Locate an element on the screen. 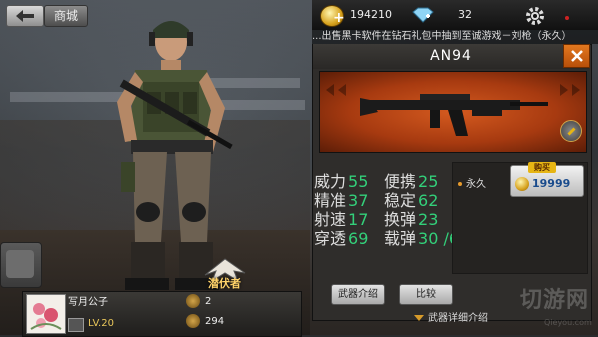 The width and height of the screenshot is (598, 337). player-name: 写月公子 is located at coordinates (88, 302).